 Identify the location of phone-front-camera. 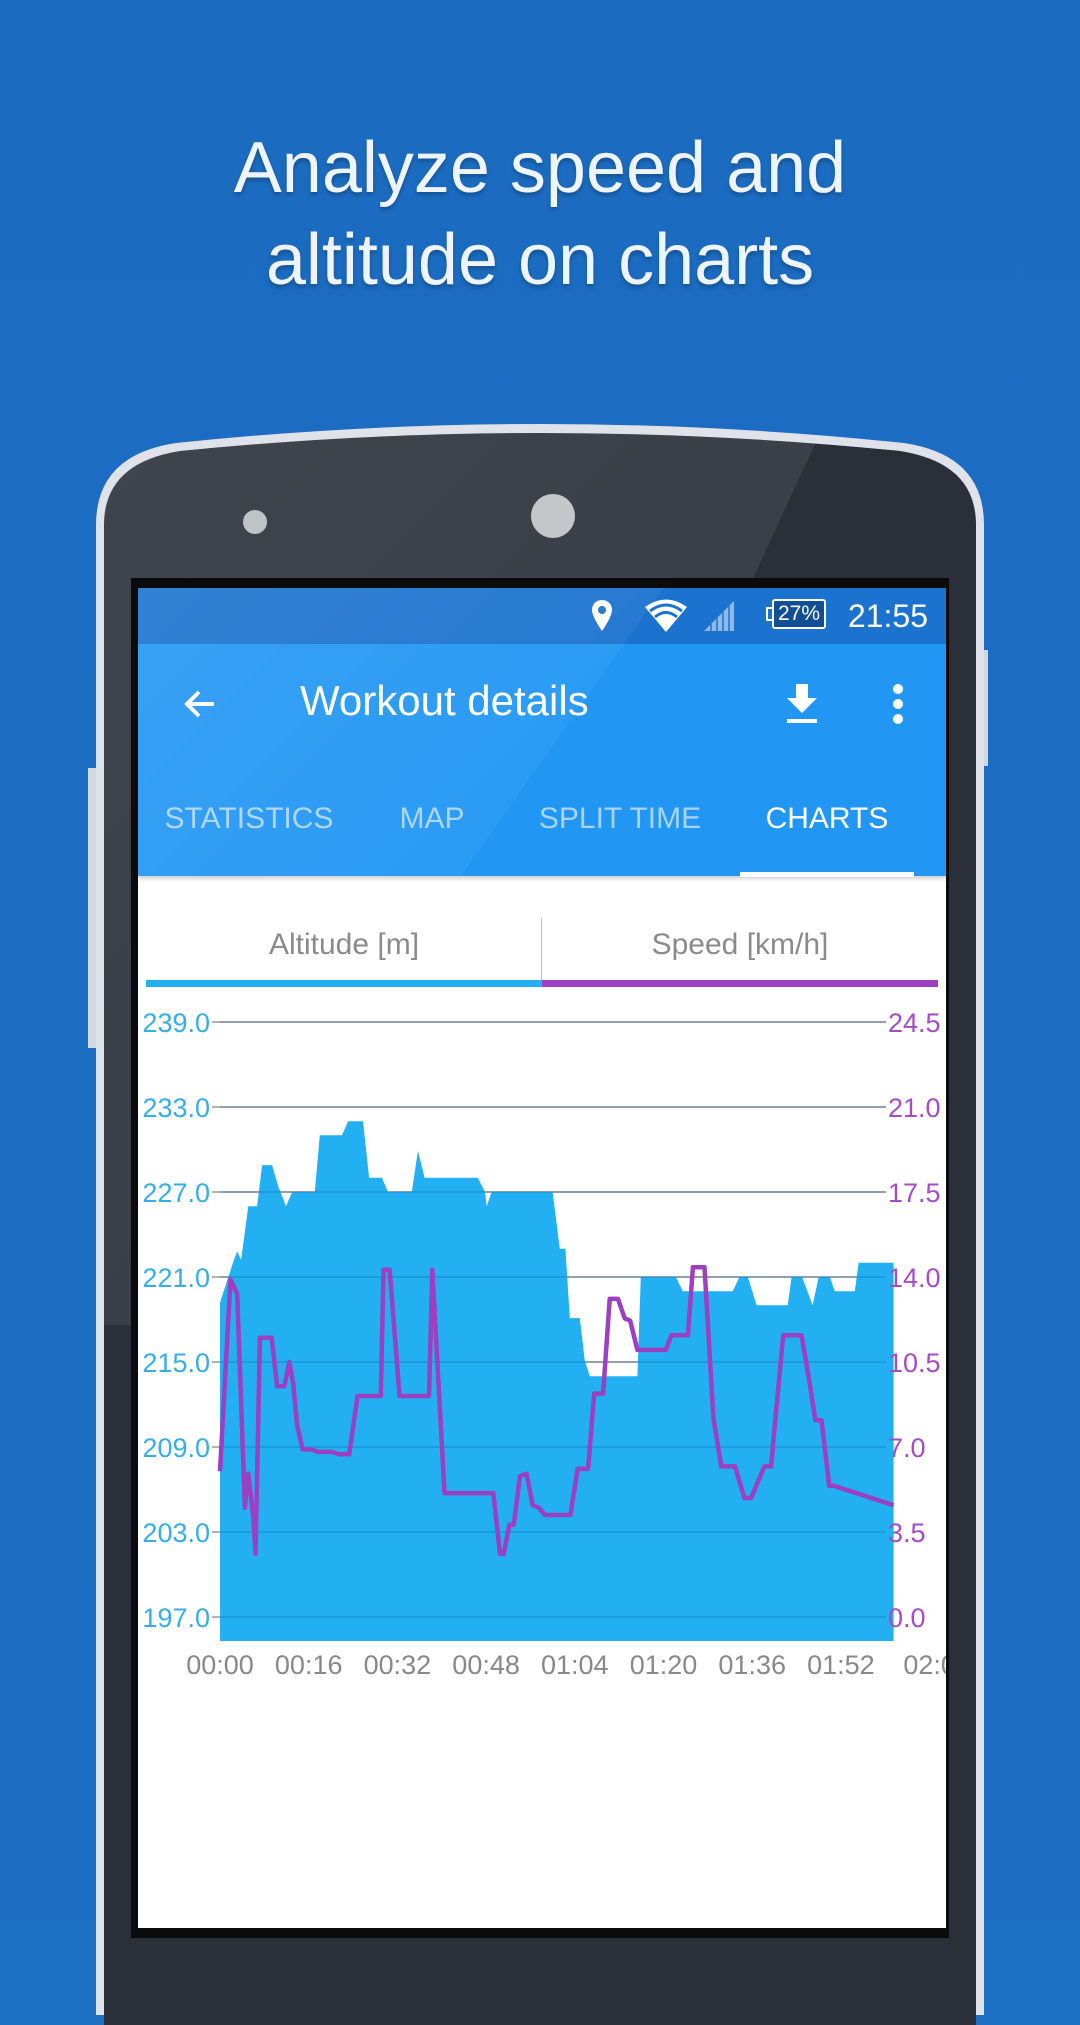
(553, 516).